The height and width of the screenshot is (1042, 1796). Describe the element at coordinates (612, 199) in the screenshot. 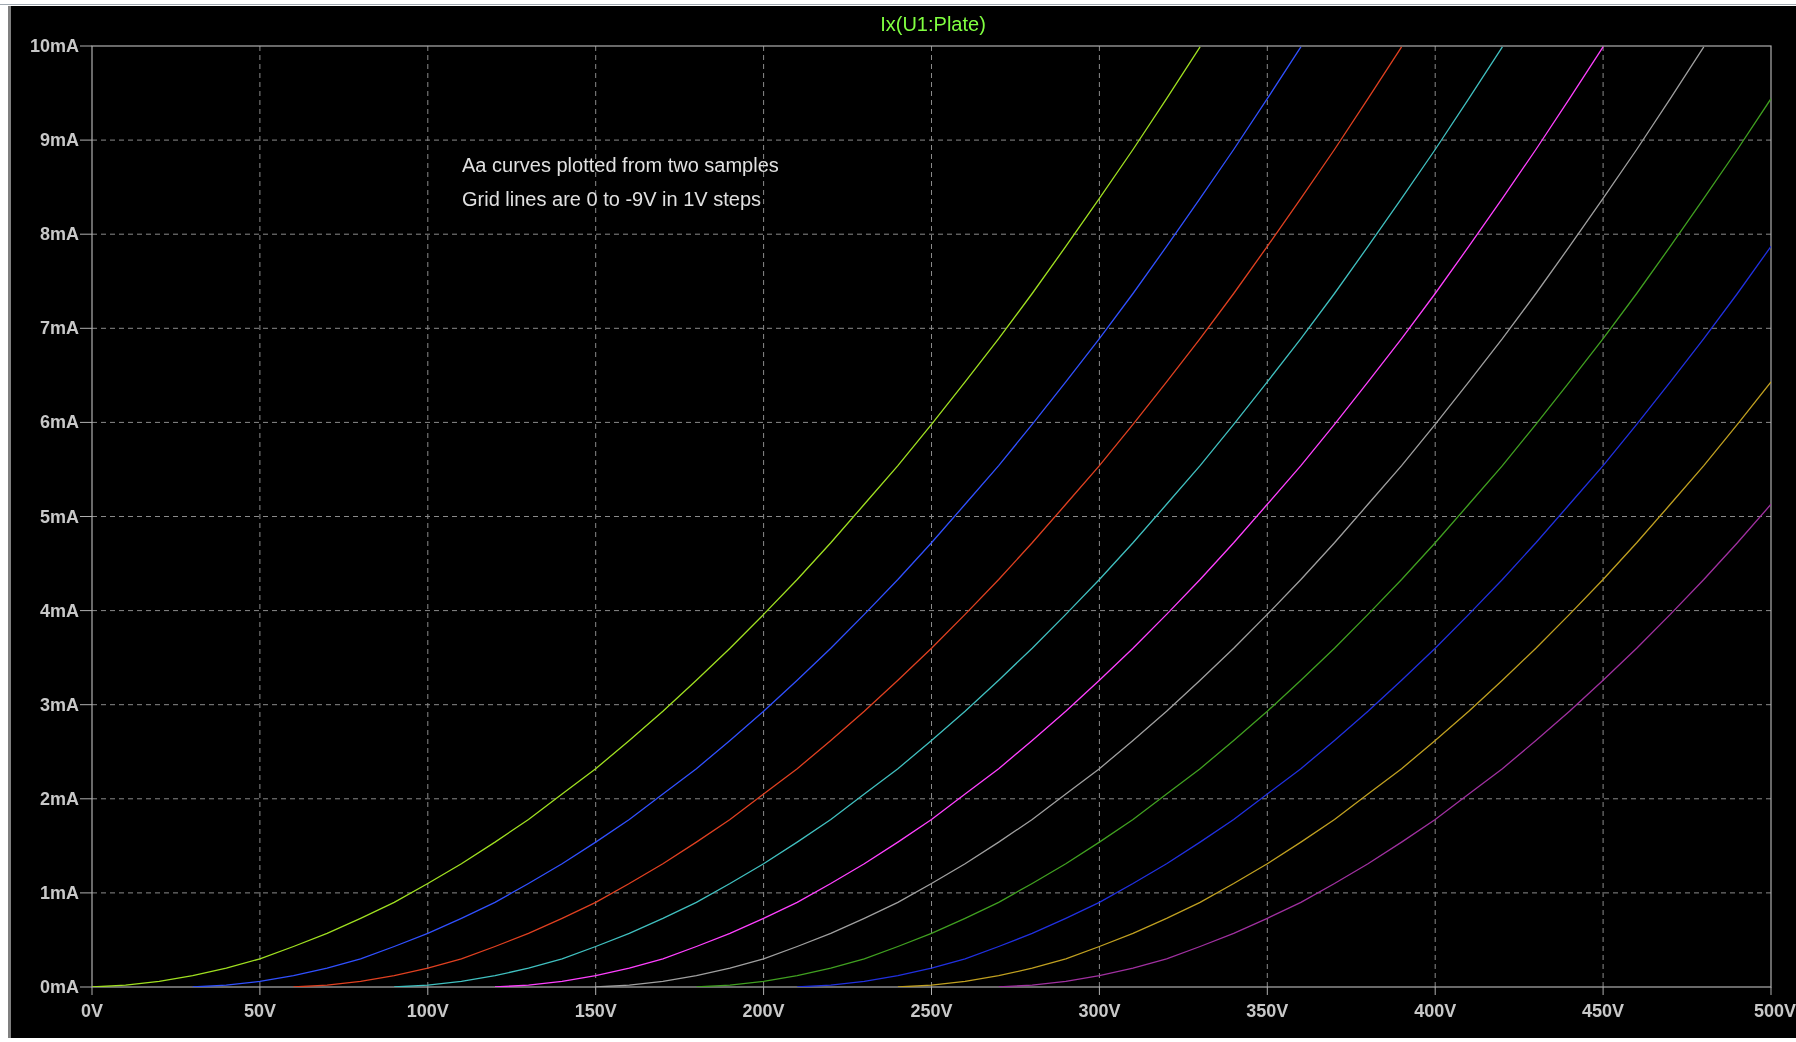

I see `annotation-text: Grid lines are 0 to -9V in 1V steps` at that location.